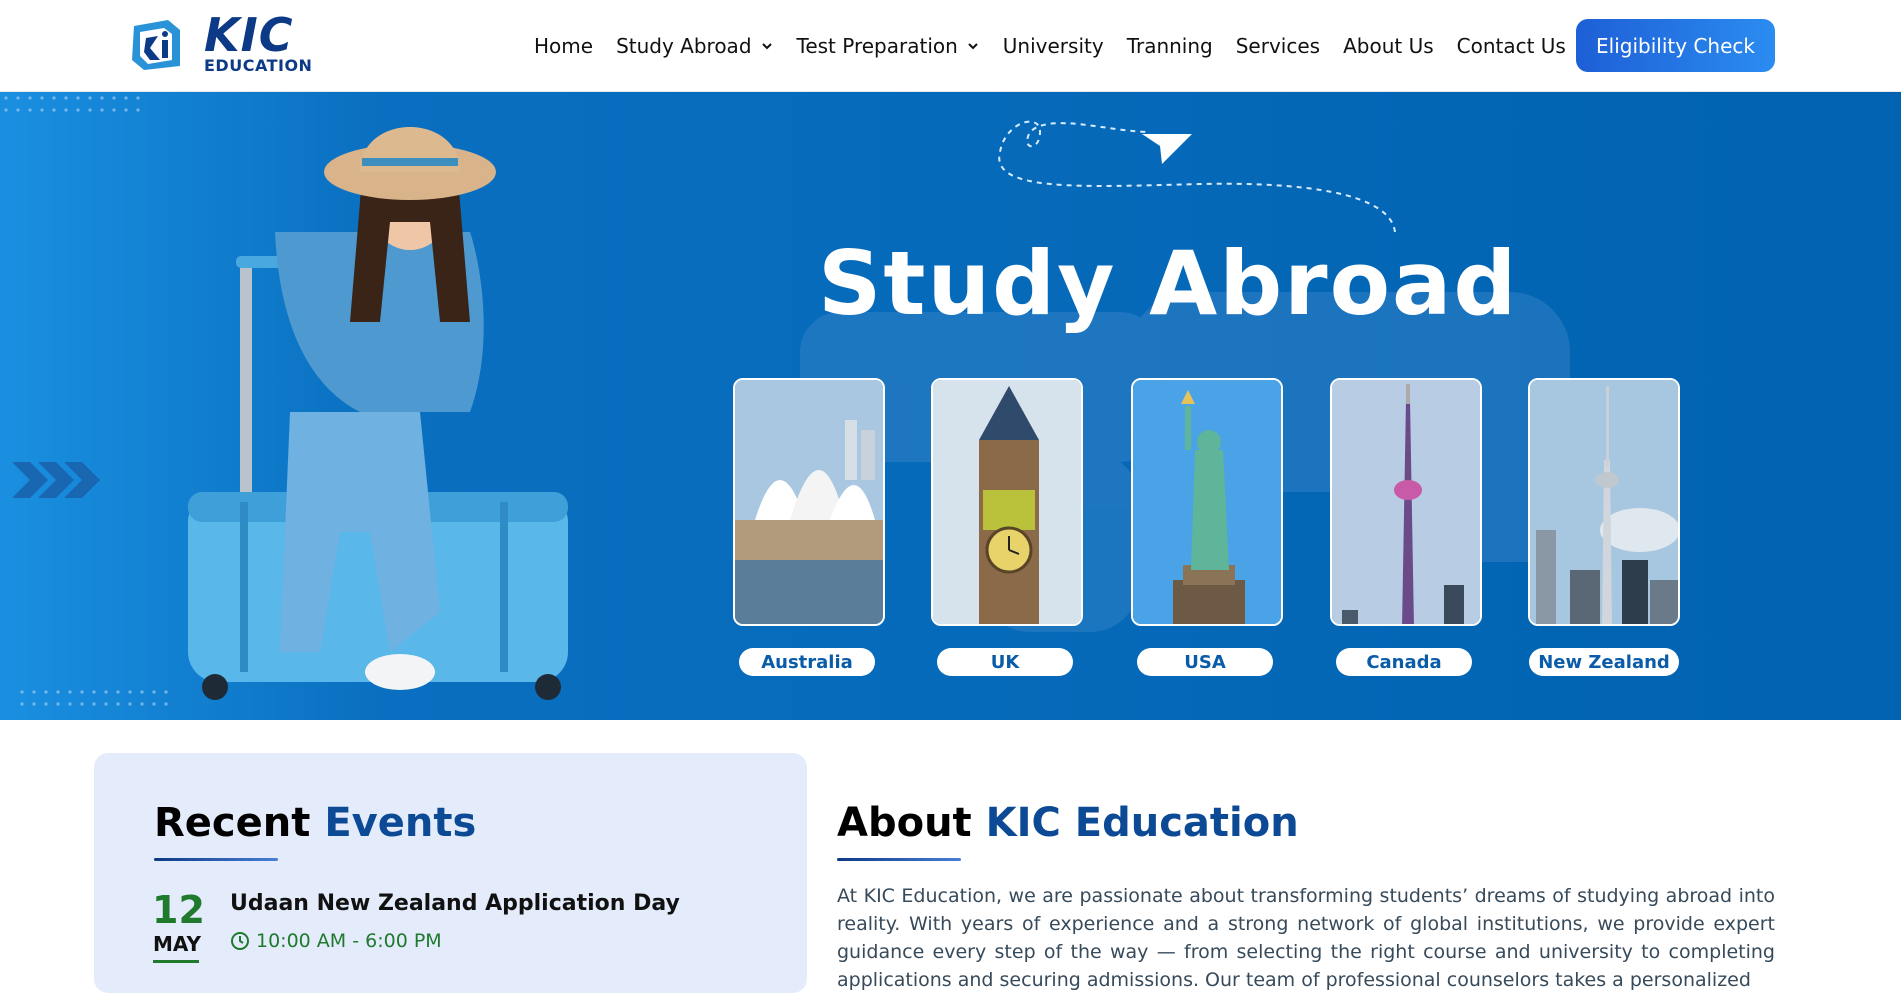 The image size is (1901, 994). What do you see at coordinates (1675, 45) in the screenshot?
I see `eligibility-check-button: Eligibility Check` at bounding box center [1675, 45].